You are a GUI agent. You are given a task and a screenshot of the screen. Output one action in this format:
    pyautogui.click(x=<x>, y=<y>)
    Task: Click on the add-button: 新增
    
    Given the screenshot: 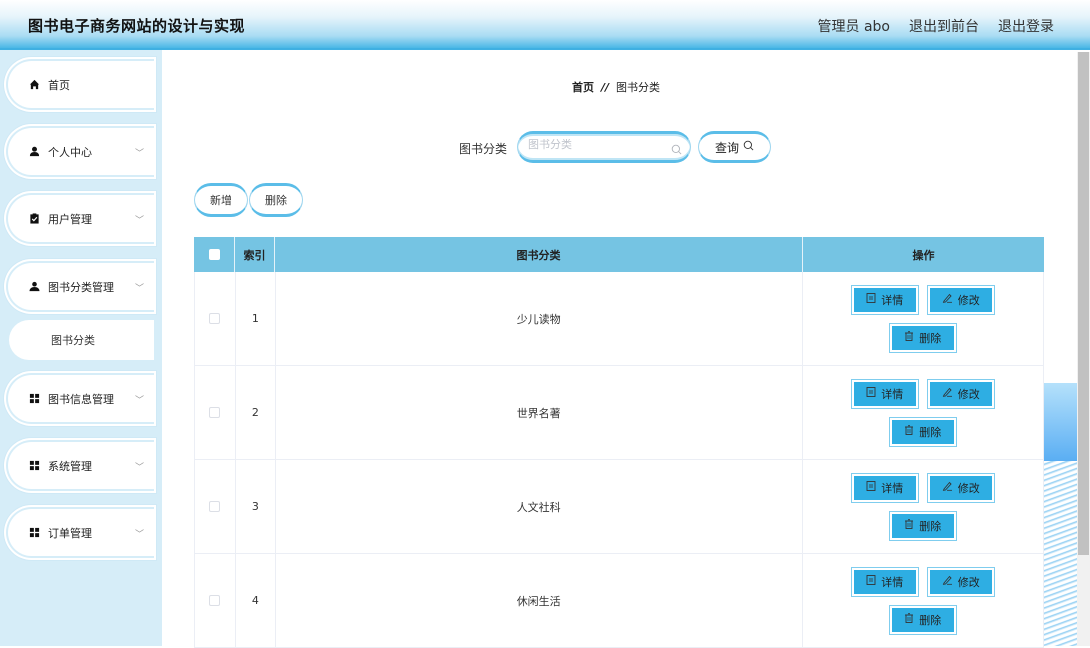 What is the action you would take?
    pyautogui.click(x=221, y=200)
    